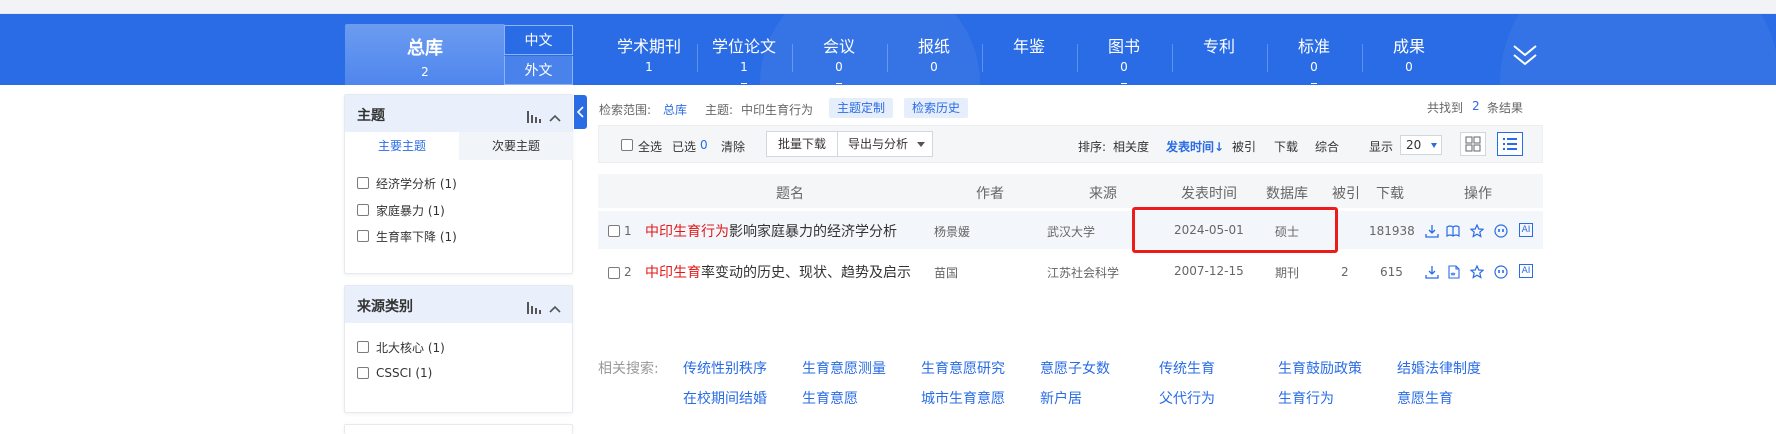 This screenshot has width=1776, height=434. I want to click on related-search-link: 生育行为, so click(1306, 398).